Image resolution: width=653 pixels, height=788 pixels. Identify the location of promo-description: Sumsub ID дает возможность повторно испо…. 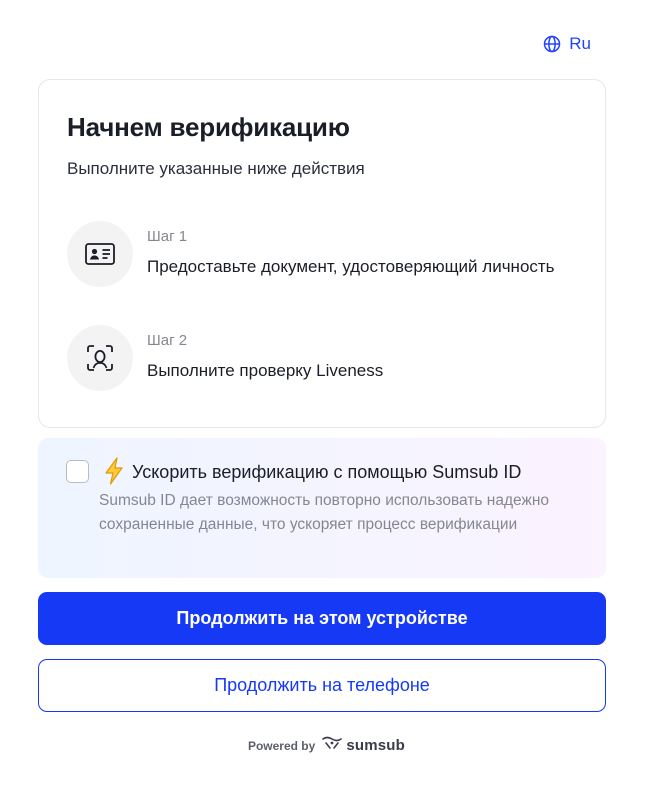
(324, 512).